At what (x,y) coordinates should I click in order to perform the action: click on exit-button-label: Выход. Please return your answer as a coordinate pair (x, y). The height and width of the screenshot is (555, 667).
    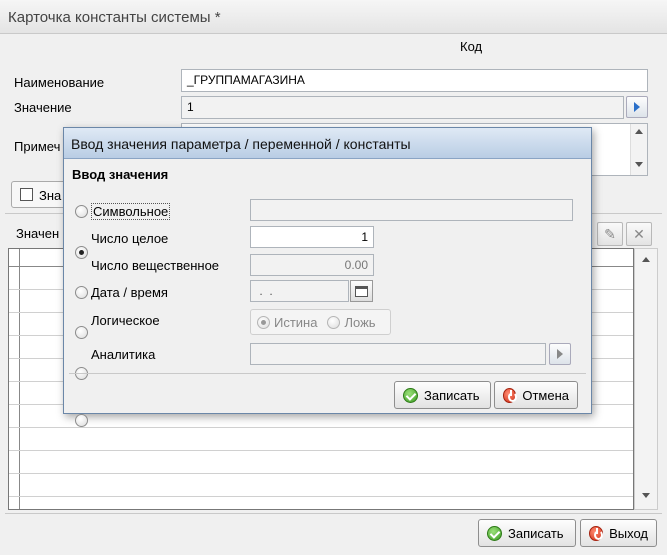
    Looking at the image, I should click on (628, 533).